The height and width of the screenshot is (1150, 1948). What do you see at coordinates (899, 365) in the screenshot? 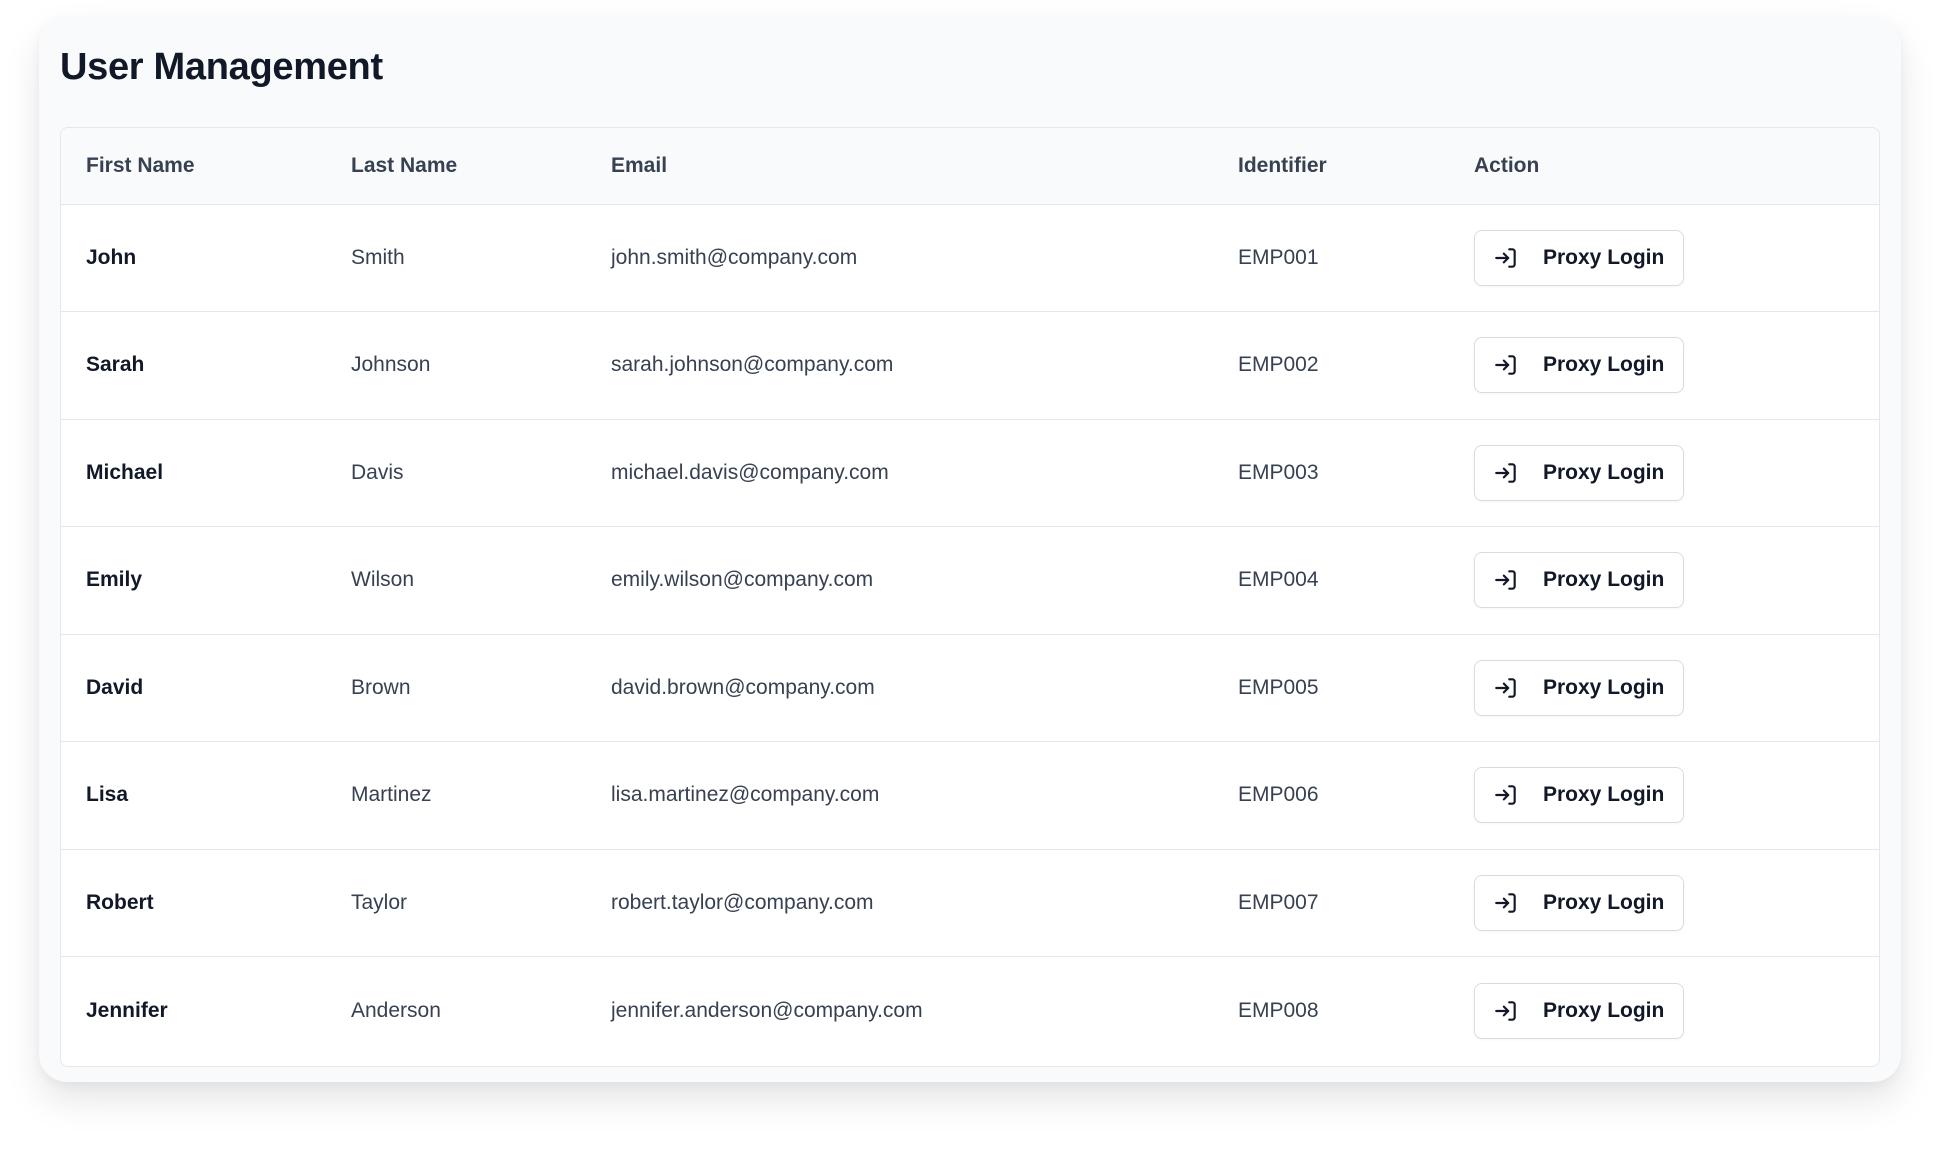
I see `cell-email: sarah.johnson@company.com` at bounding box center [899, 365].